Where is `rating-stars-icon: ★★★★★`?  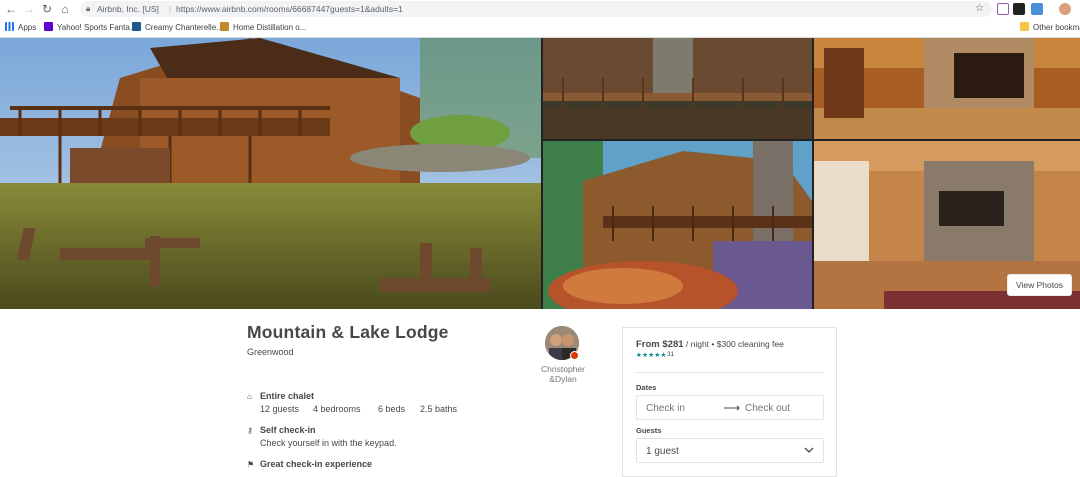
rating-stars-icon: ★★★★★ is located at coordinates (651, 355).